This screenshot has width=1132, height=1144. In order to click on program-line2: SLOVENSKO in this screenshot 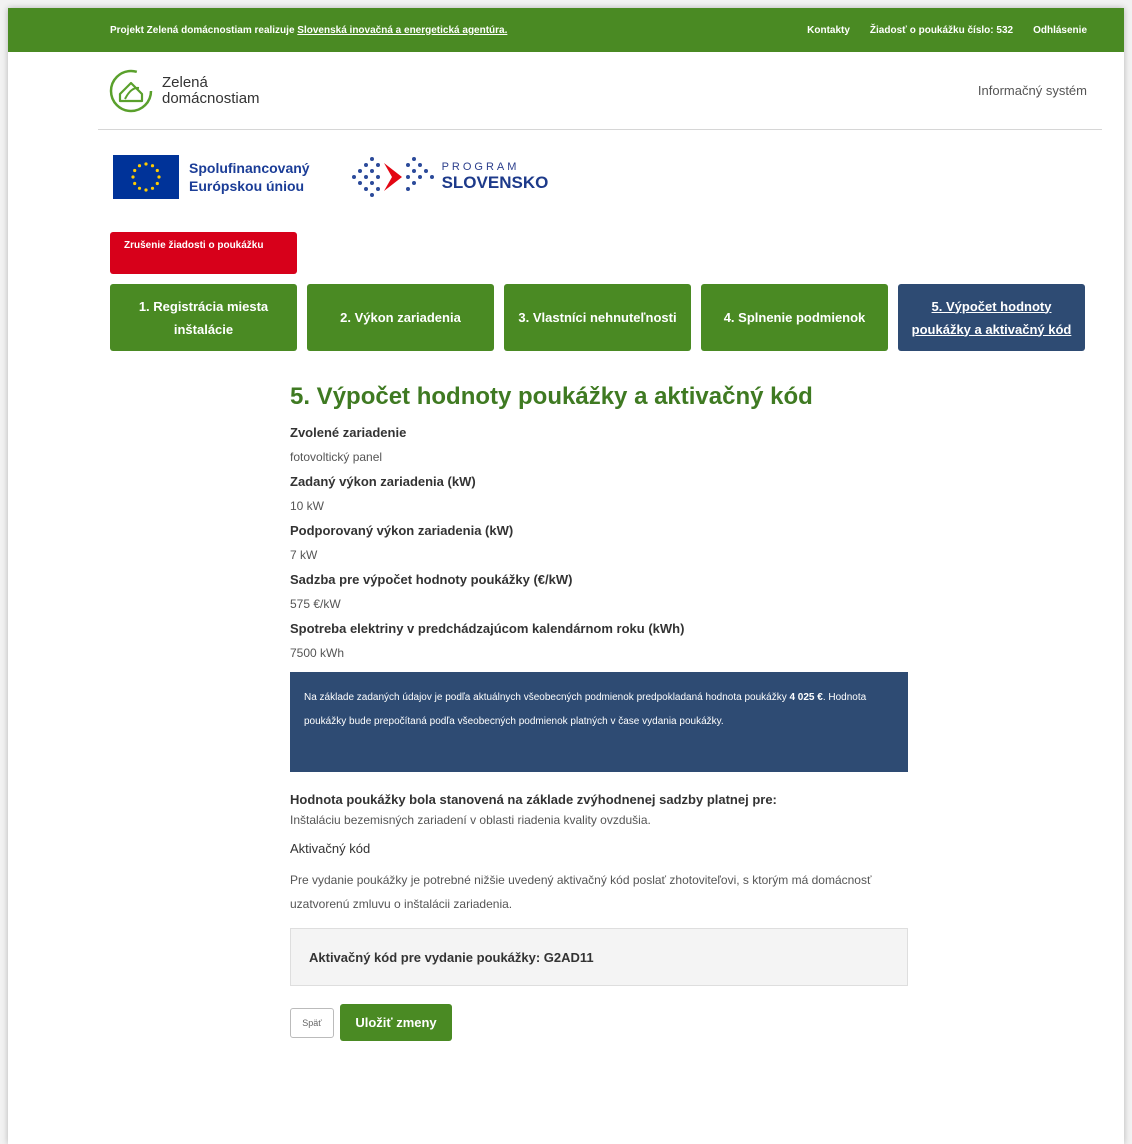, I will do `click(495, 182)`.